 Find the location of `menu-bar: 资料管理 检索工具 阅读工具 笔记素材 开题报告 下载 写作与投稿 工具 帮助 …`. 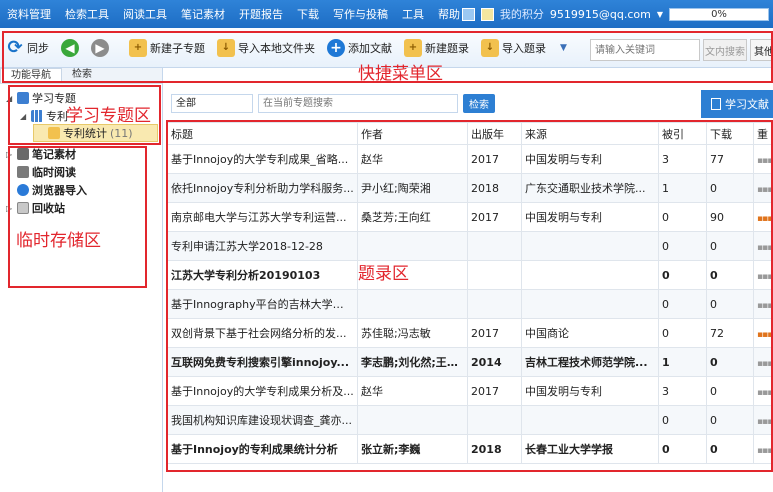

menu-bar: 资料管理 检索工具 阅读工具 笔记素材 开题报告 下载 写作与投稿 工具 帮助 … is located at coordinates (386, 14).